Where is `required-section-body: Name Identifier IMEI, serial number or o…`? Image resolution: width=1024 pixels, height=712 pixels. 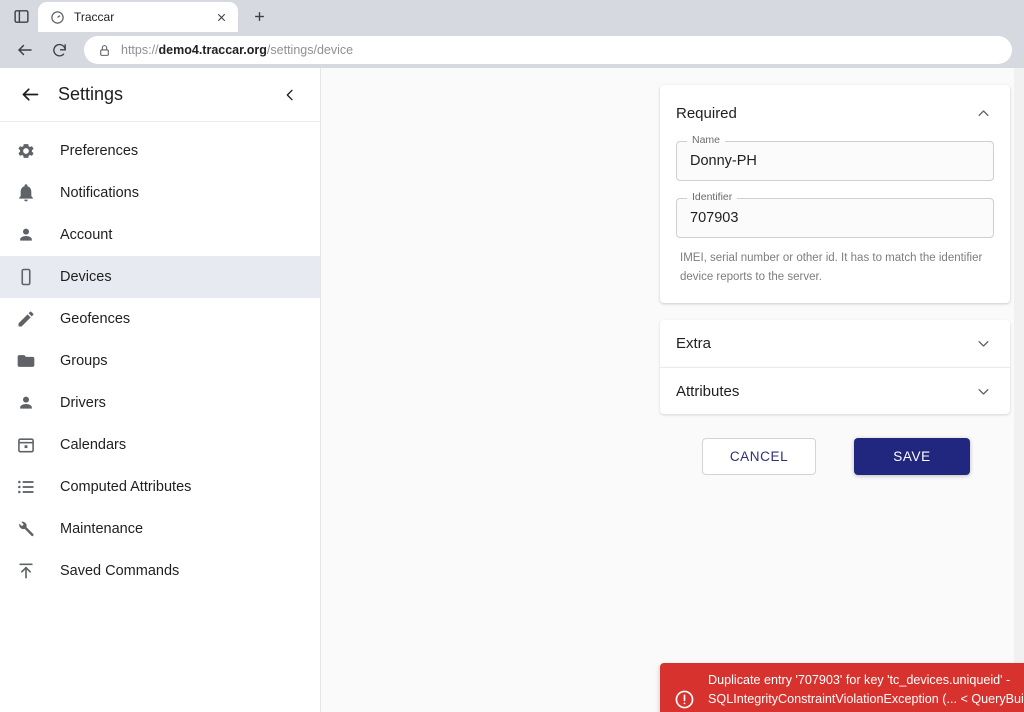
required-section-body: Name Identifier IMEI, serial number or o… is located at coordinates (835, 218).